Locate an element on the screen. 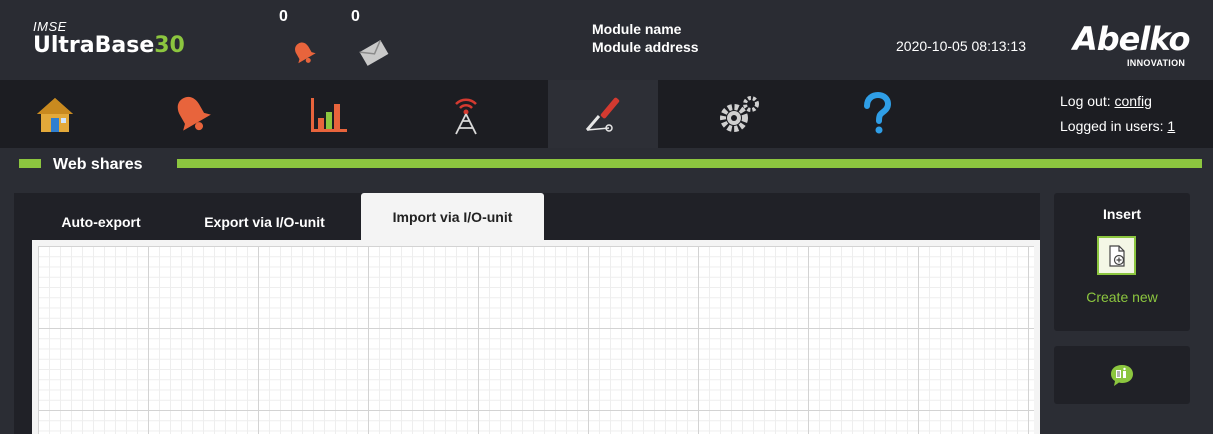 The image size is (1213, 434). vendor-label: IMSE is located at coordinates (50, 26).